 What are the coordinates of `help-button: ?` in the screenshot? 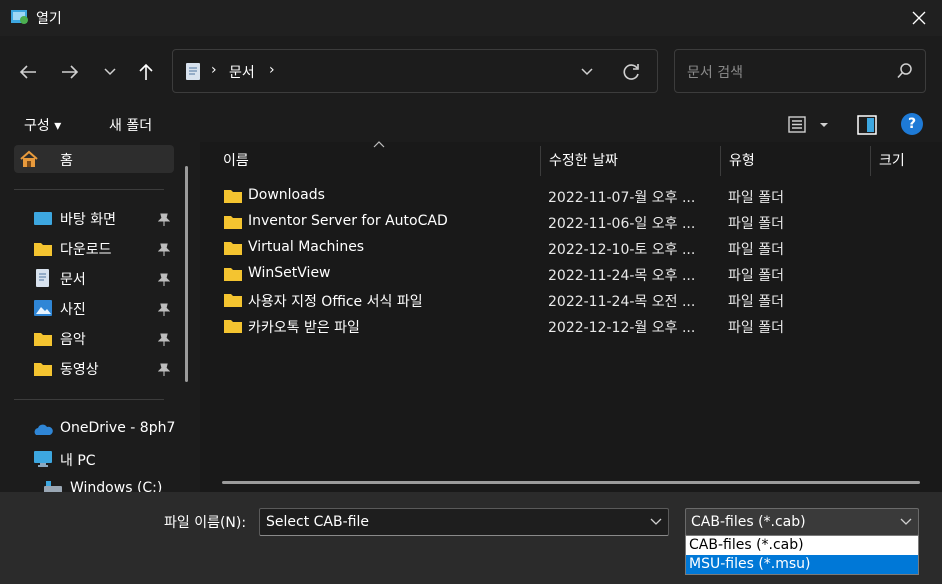 It's located at (912, 124).